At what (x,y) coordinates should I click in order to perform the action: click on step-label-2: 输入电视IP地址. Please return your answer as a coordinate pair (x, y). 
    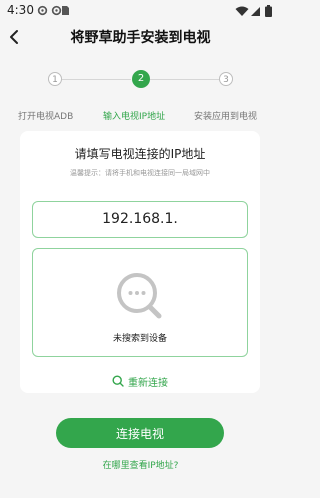
    Looking at the image, I should click on (134, 117).